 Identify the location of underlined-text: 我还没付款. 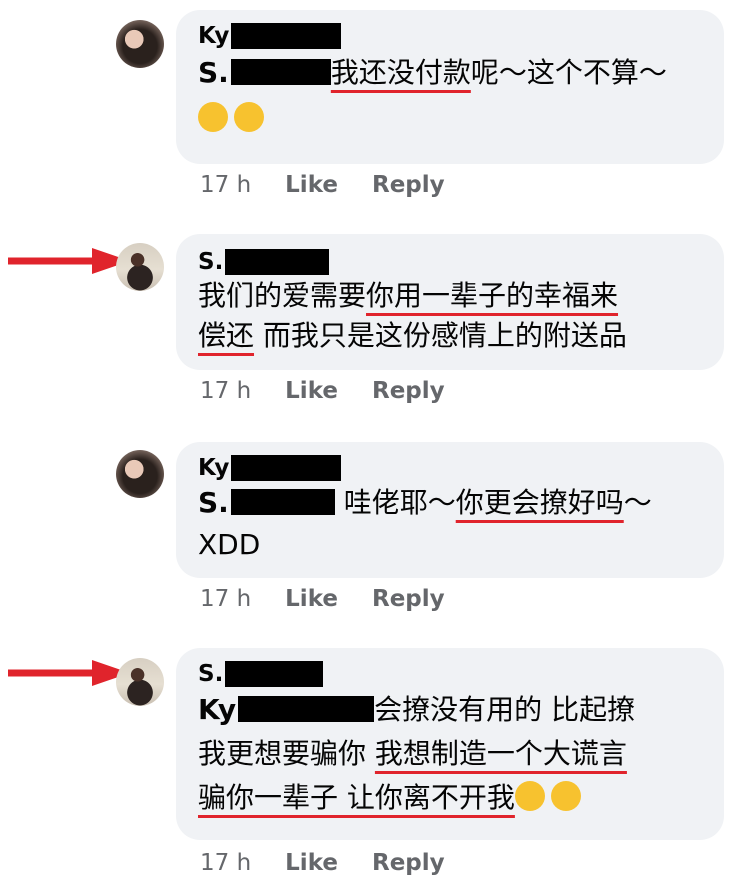
(400, 72).